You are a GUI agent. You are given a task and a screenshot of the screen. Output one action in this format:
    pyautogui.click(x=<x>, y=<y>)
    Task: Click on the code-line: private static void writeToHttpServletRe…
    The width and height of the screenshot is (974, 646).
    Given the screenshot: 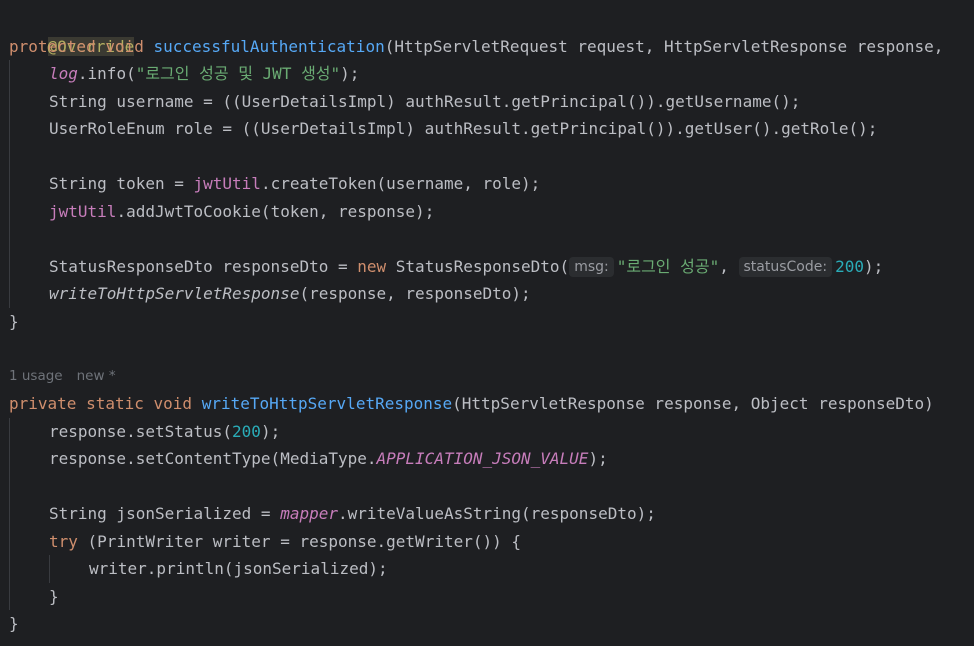 What is the action you would take?
    pyautogui.click(x=487, y=404)
    